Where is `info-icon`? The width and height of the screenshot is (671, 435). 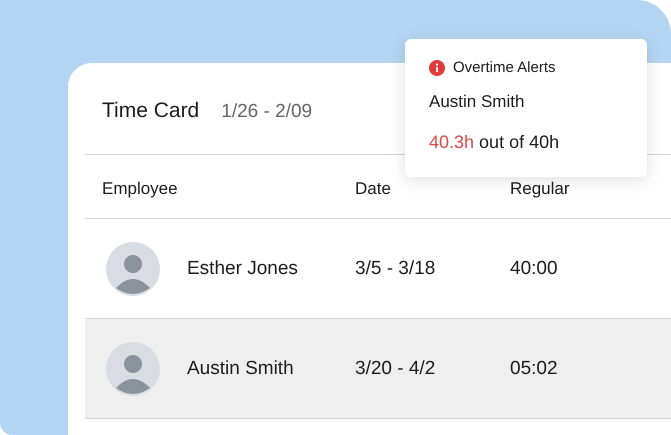
info-icon is located at coordinates (437, 68).